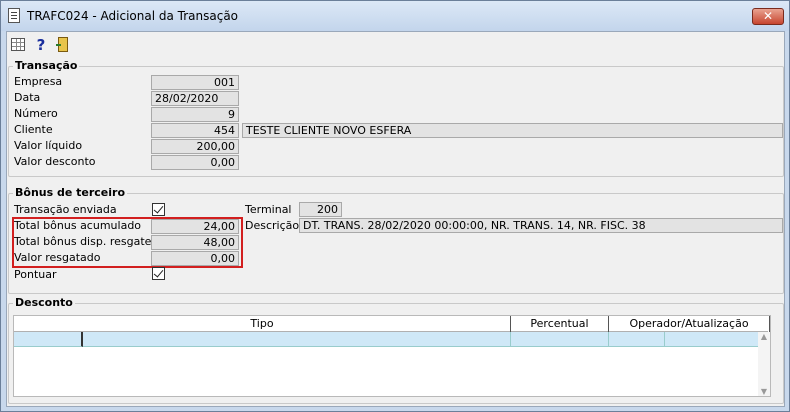 The height and width of the screenshot is (412, 790). I want to click on door-exit-icon, so click(64, 45).